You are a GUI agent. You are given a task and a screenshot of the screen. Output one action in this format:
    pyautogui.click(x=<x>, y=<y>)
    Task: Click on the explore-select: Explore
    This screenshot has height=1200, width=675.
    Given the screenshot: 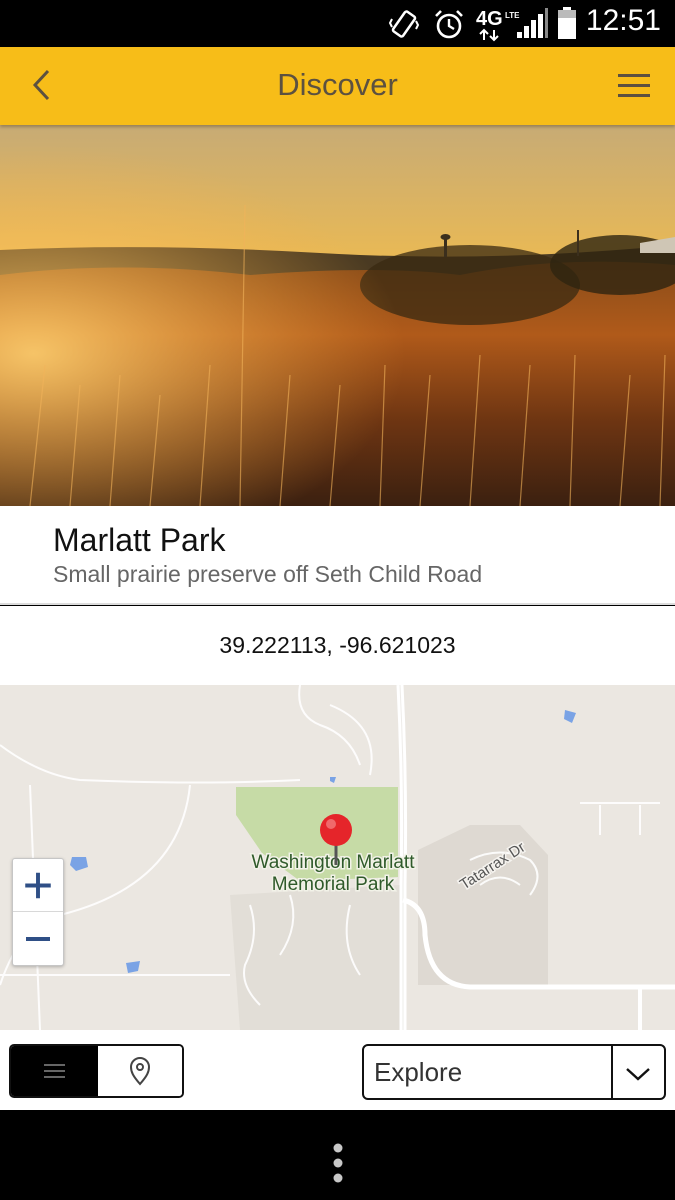 What is the action you would take?
    pyautogui.click(x=514, y=1072)
    